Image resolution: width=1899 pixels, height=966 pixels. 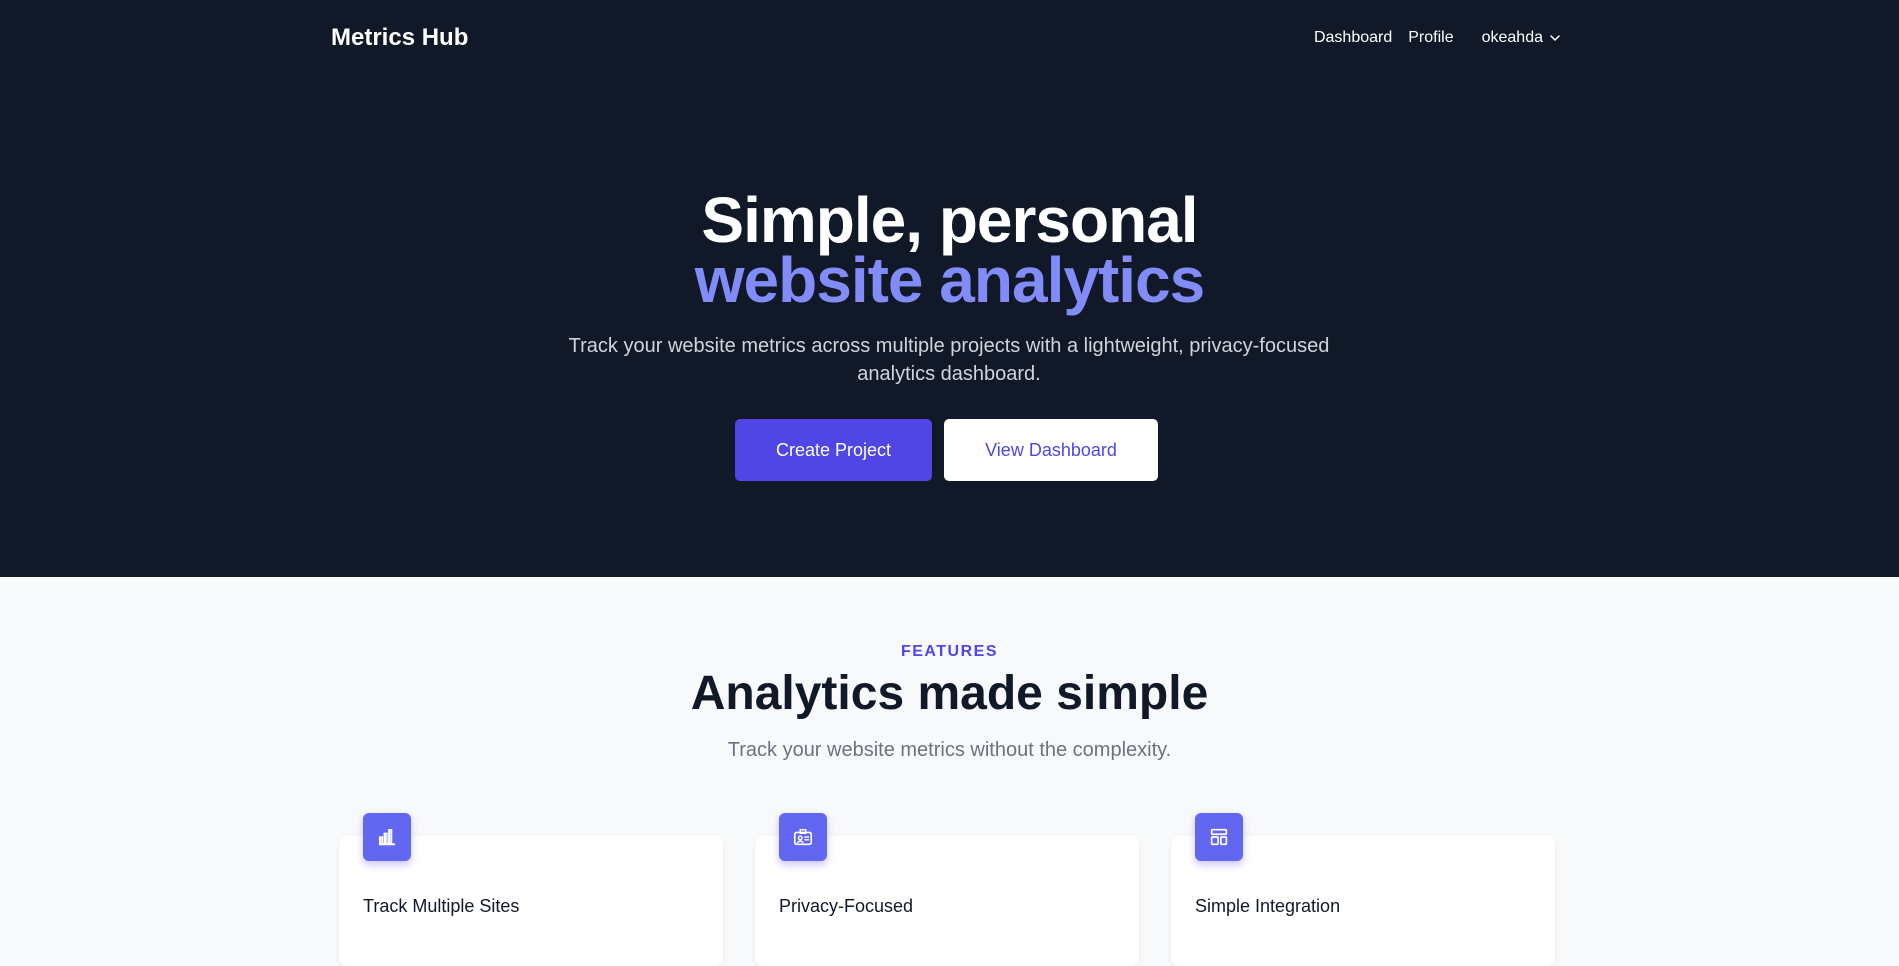 I want to click on hero-title: Simple, personal website analytics, so click(x=949, y=250).